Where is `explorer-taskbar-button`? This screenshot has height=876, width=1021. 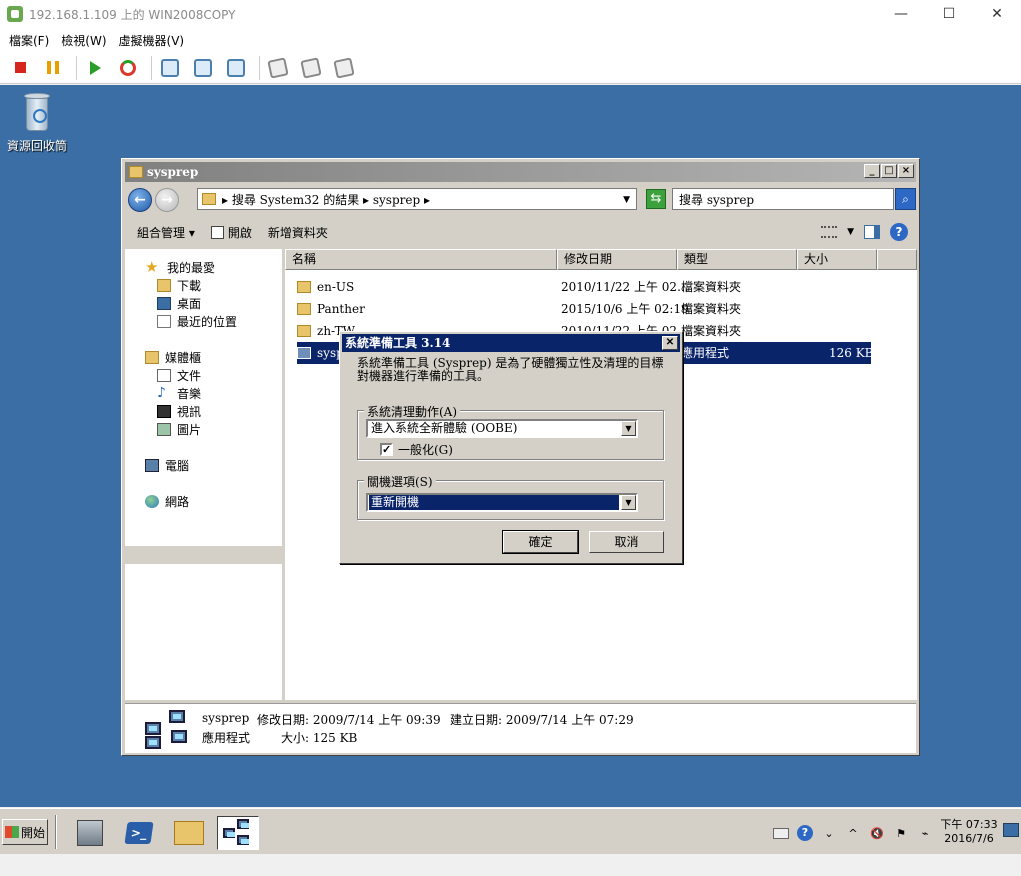
explorer-taskbar-button is located at coordinates (189, 833).